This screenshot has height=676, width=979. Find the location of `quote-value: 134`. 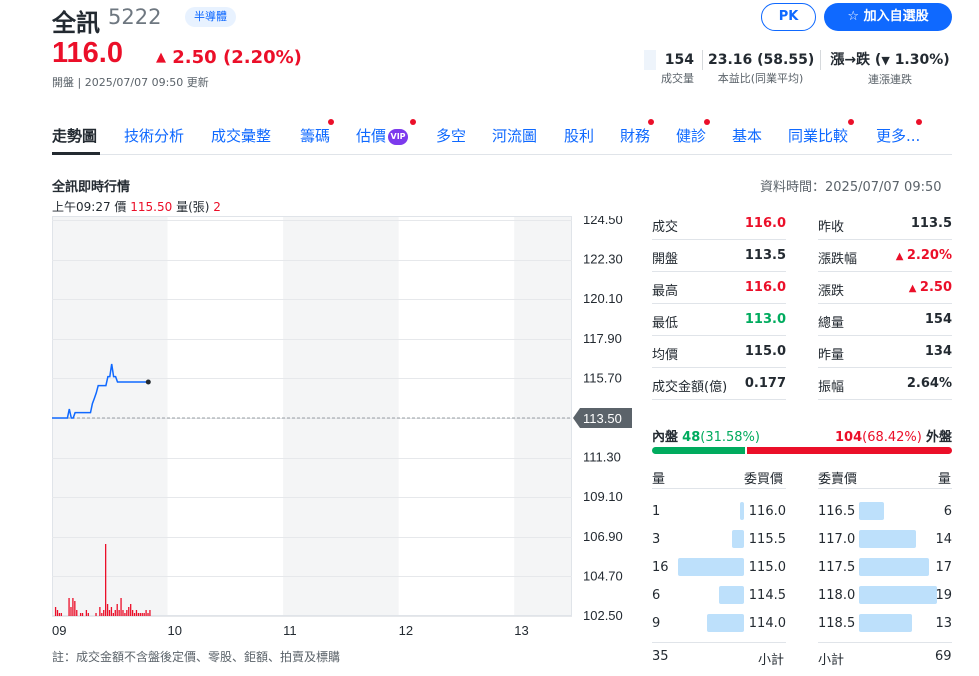

quote-value: 134 is located at coordinates (938, 351).